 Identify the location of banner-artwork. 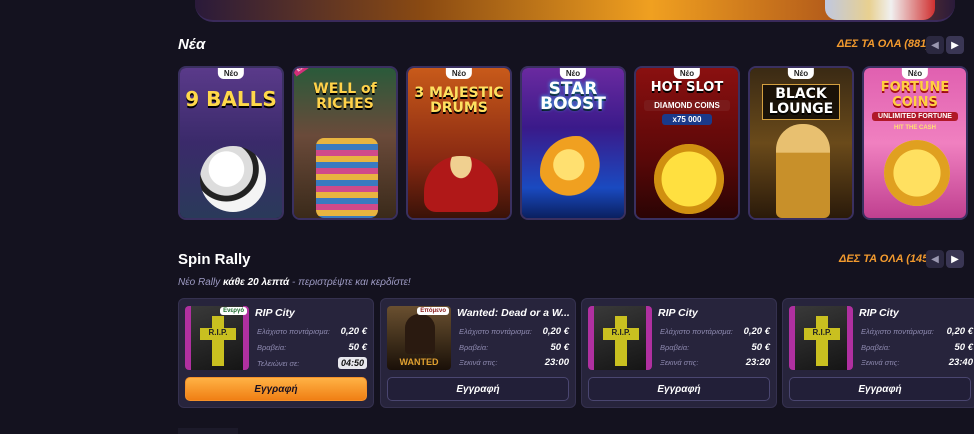
(880, 10).